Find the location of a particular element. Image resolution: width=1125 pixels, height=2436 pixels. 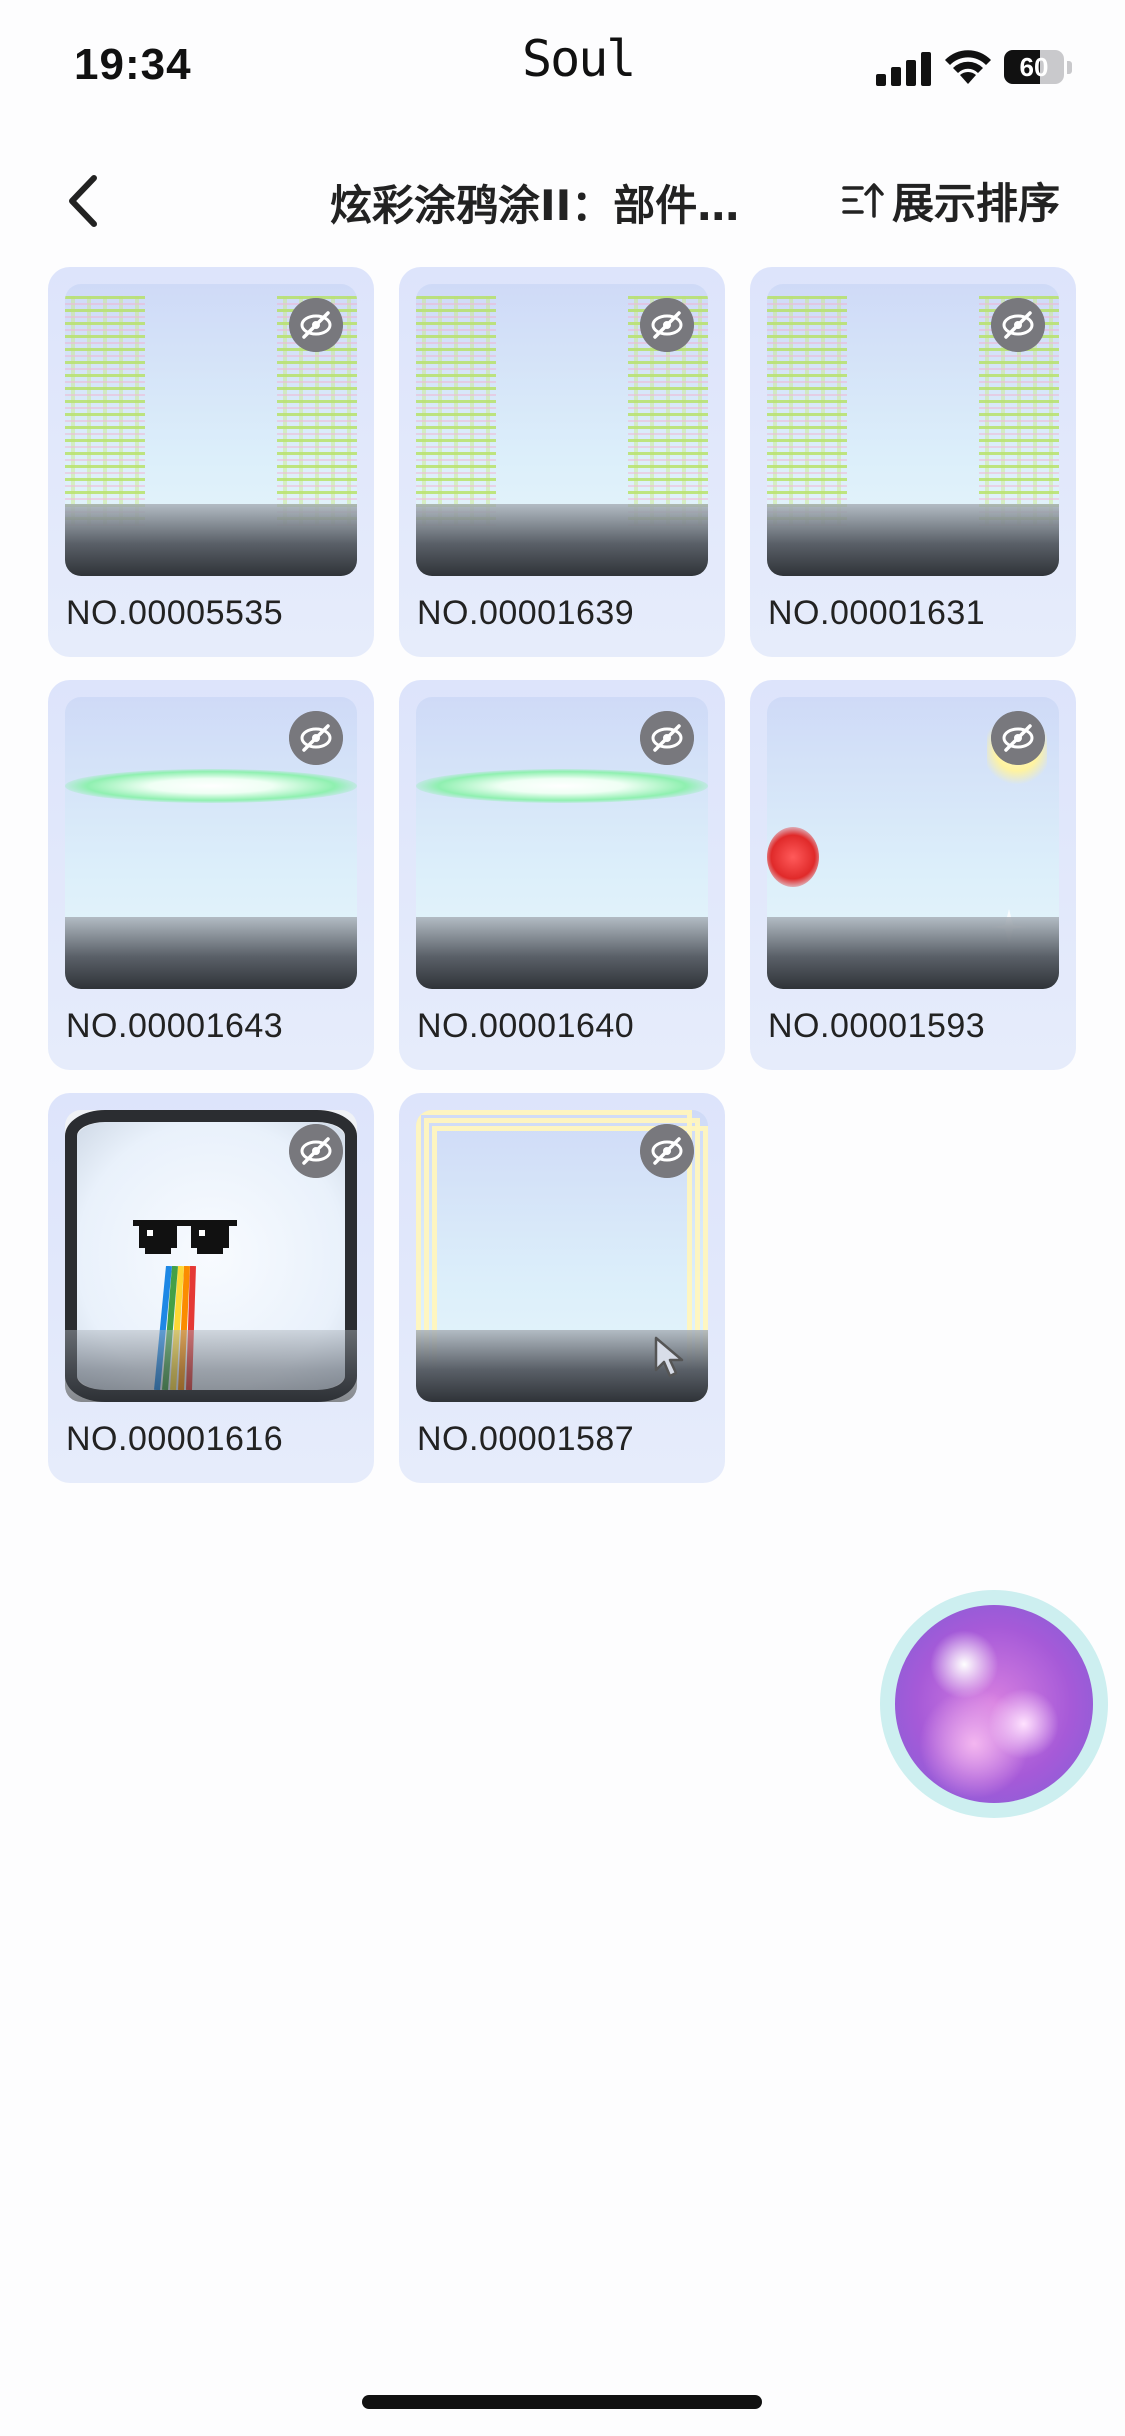

avatar is located at coordinates (994, 1704).